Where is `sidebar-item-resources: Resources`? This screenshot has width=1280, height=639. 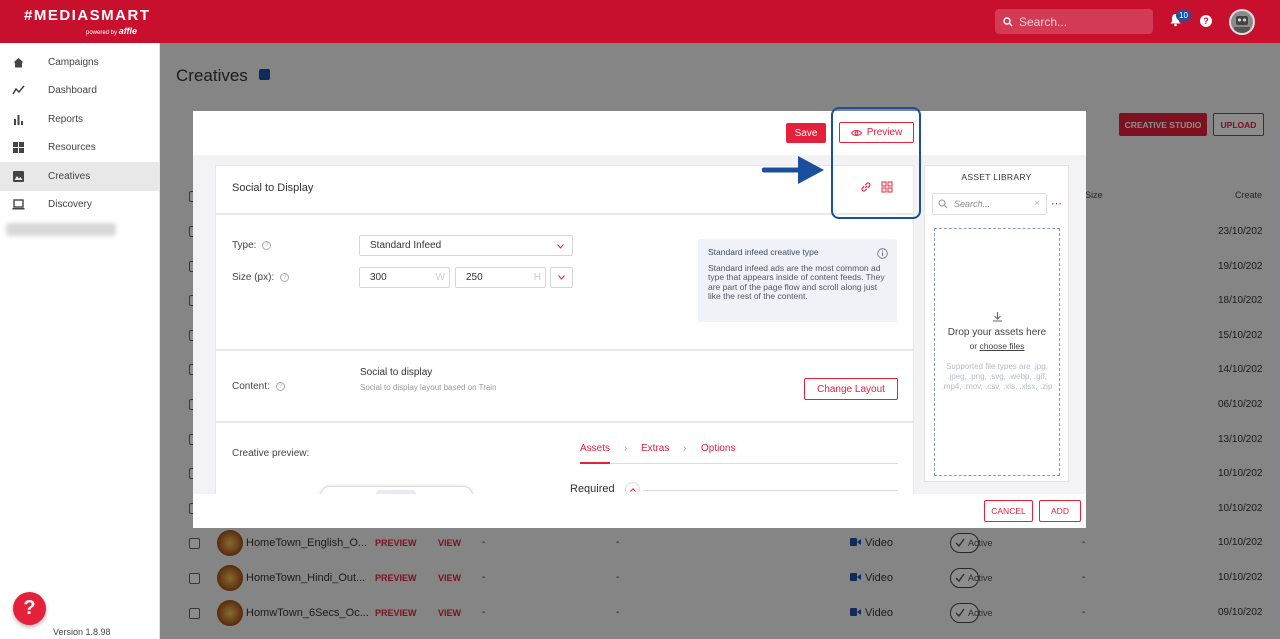 sidebar-item-resources: Resources is located at coordinates (79, 148).